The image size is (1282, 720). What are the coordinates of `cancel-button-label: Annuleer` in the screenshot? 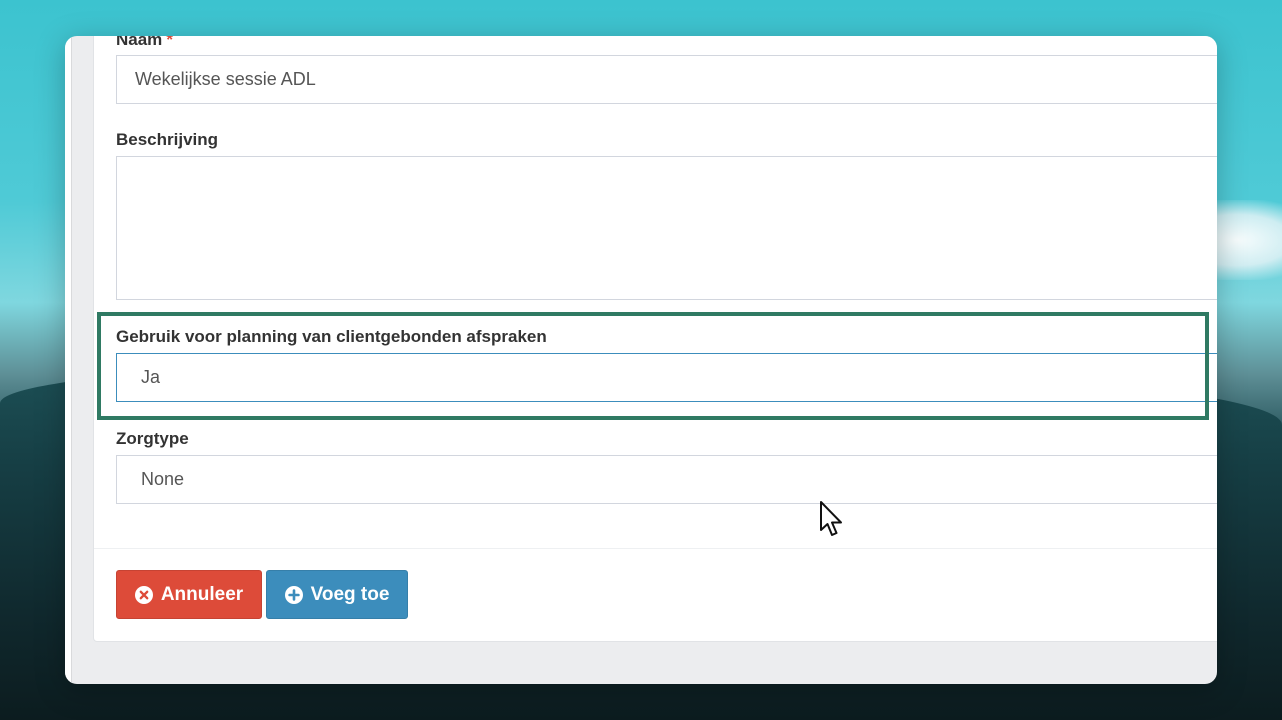 It's located at (202, 594).